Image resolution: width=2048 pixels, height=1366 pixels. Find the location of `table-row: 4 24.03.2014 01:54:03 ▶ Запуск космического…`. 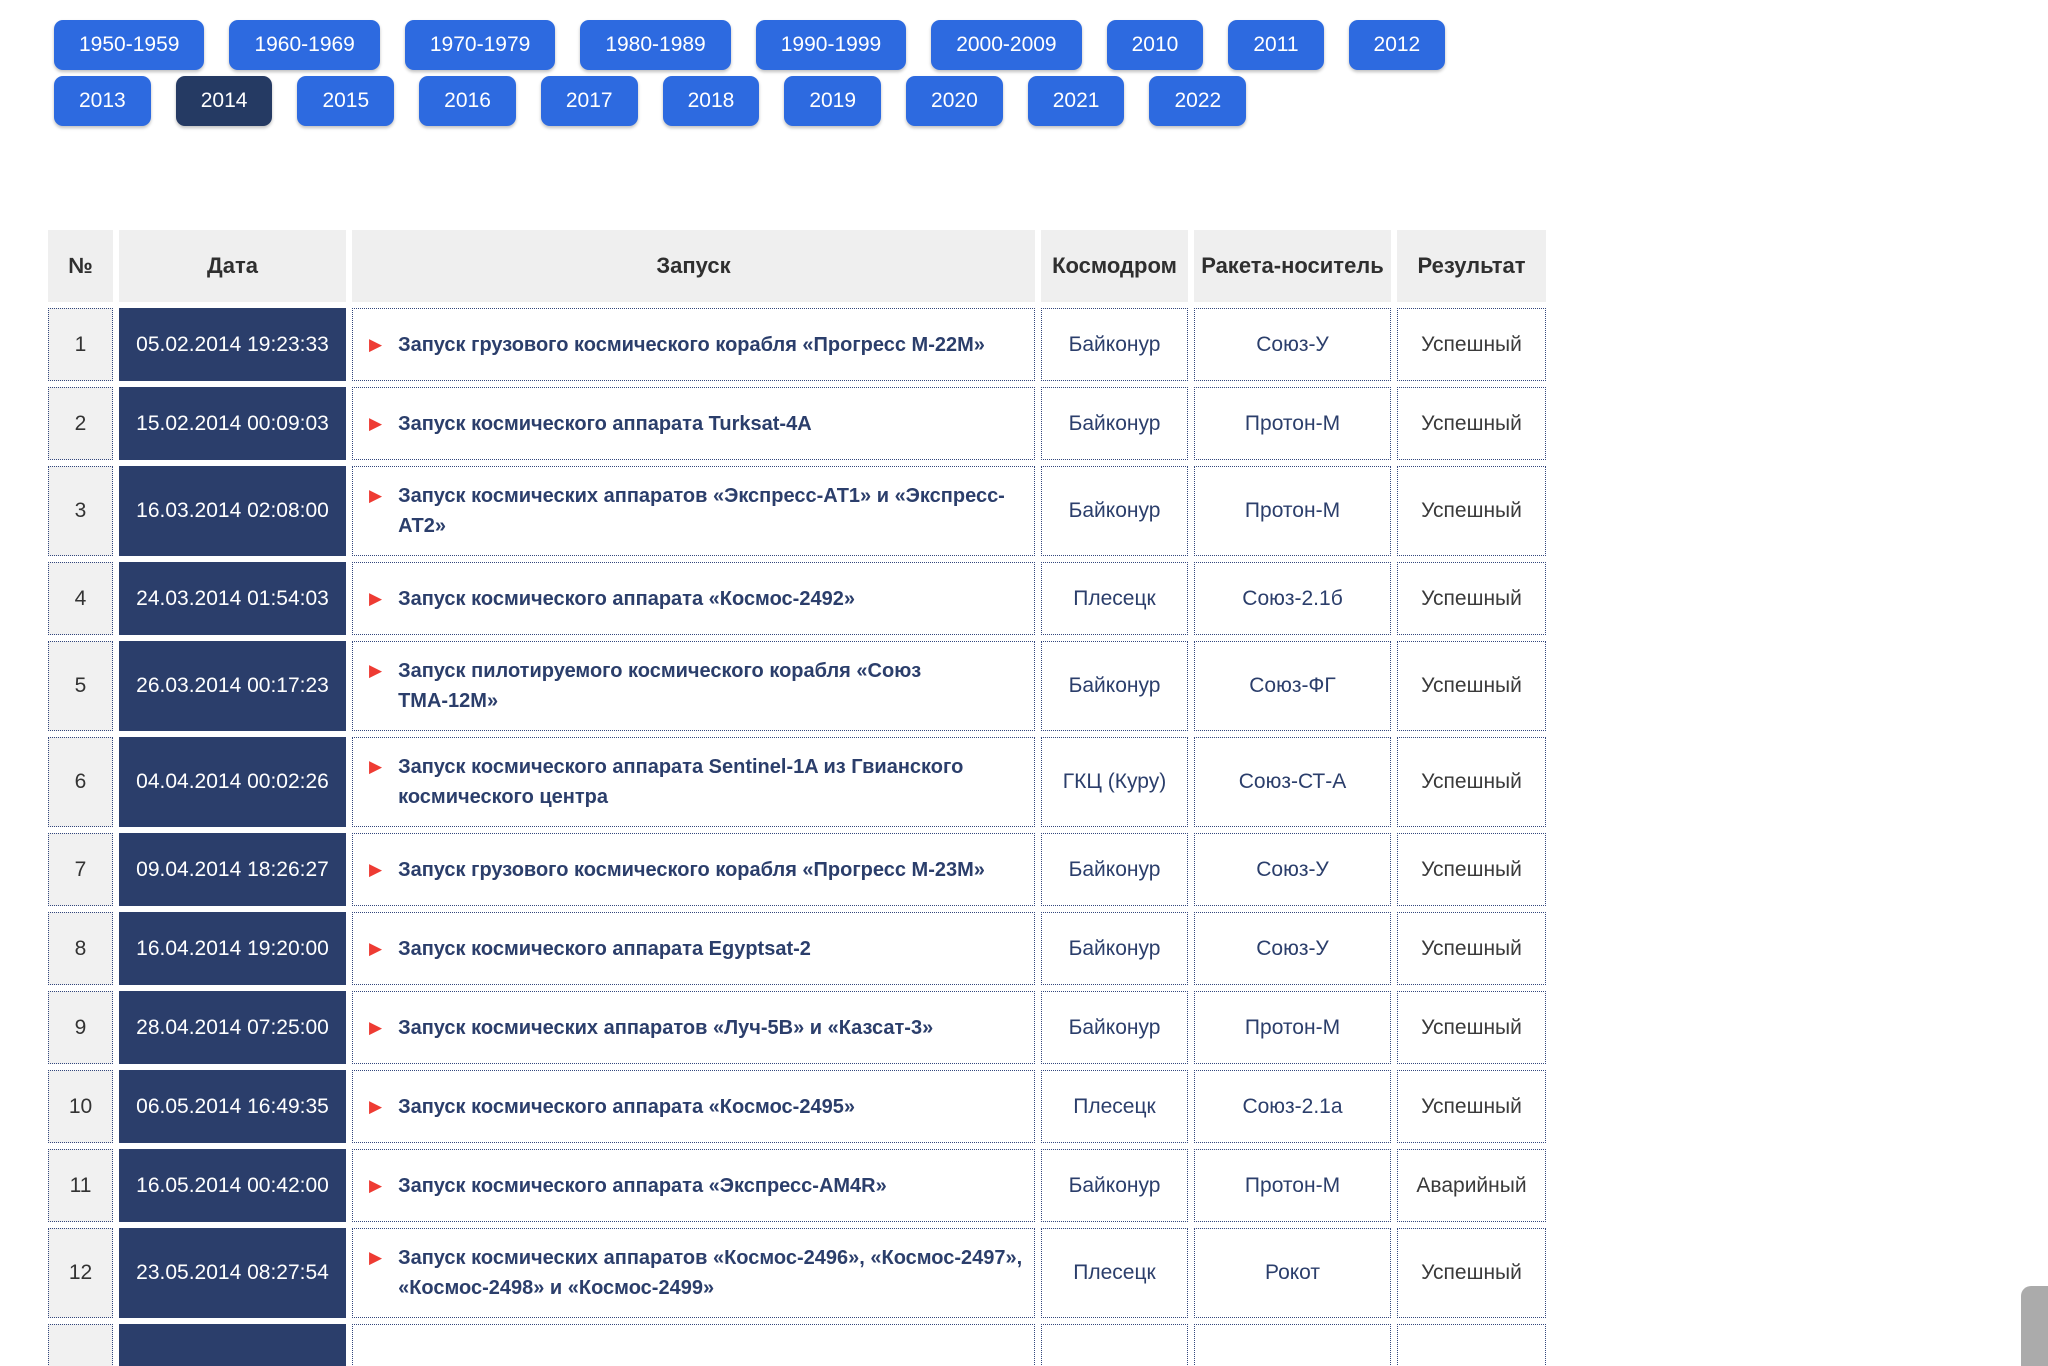

table-row: 4 24.03.2014 01:54:03 ▶ Запуск космического… is located at coordinates (797, 598).